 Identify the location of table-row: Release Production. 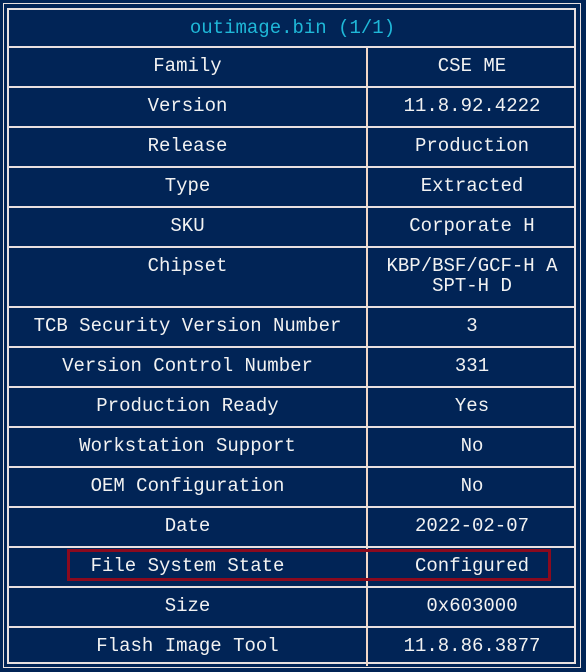
(292, 146).